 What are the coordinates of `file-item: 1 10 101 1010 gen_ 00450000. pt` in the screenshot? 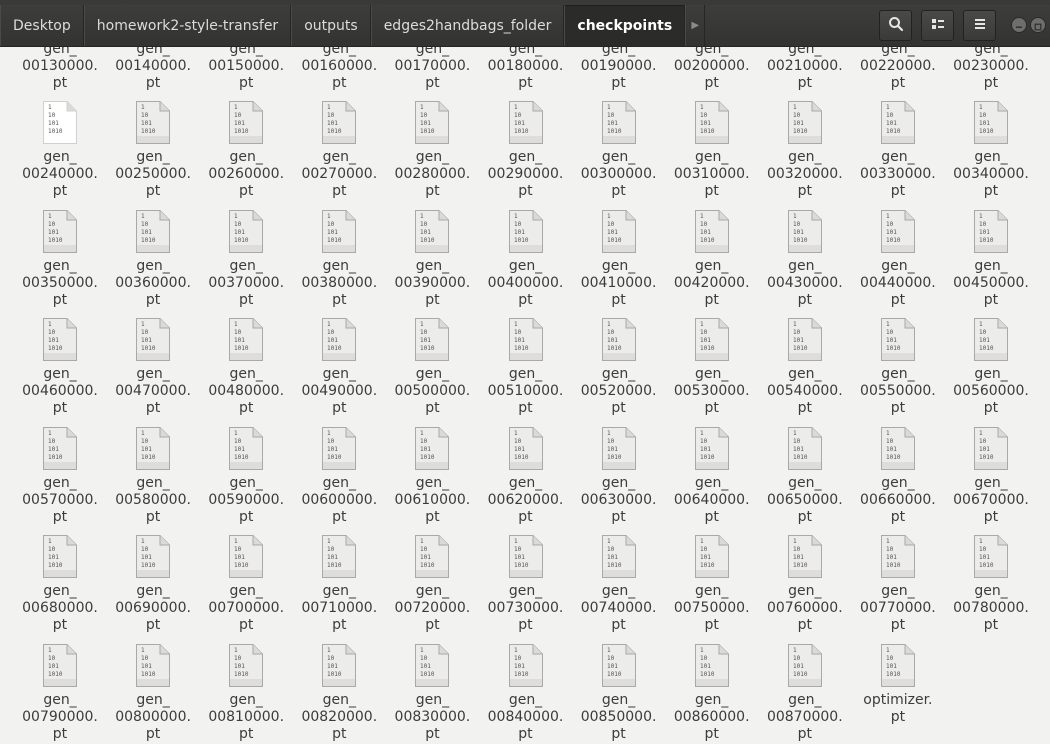 It's located at (991, 259).